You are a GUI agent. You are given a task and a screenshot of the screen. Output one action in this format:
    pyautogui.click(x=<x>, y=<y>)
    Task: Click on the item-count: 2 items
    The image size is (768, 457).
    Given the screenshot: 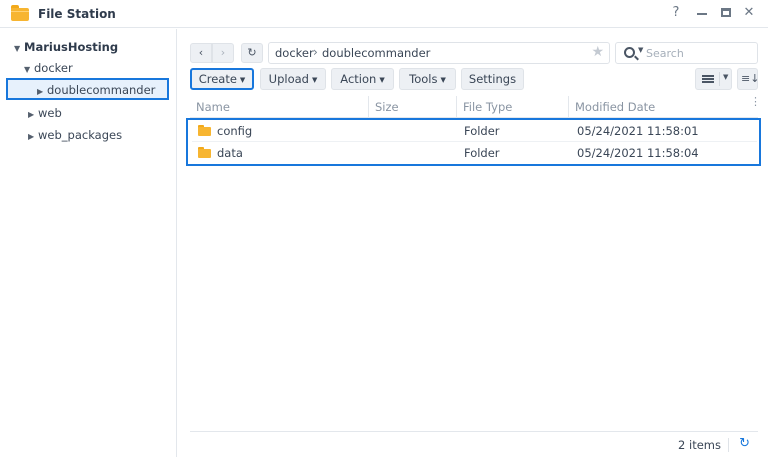 What is the action you would take?
    pyautogui.click(x=699, y=445)
    